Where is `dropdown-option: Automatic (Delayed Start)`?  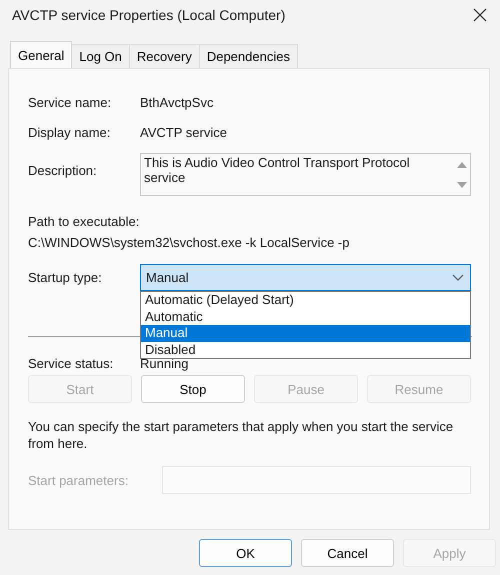 dropdown-option: Automatic (Delayed Start) is located at coordinates (305, 300).